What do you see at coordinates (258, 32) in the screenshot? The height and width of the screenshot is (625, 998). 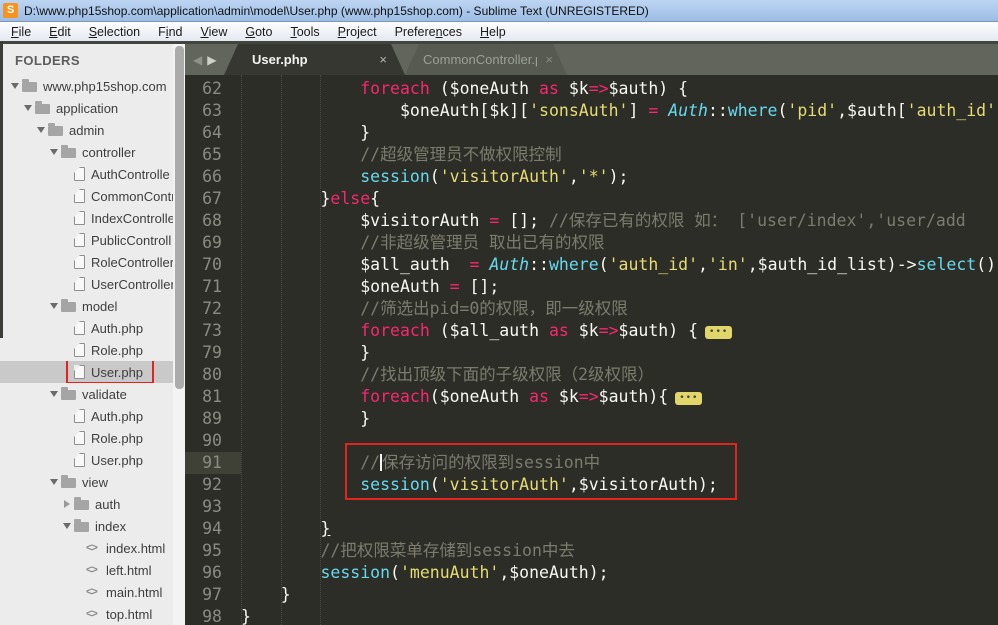 I see `menu-goto: Goto` at bounding box center [258, 32].